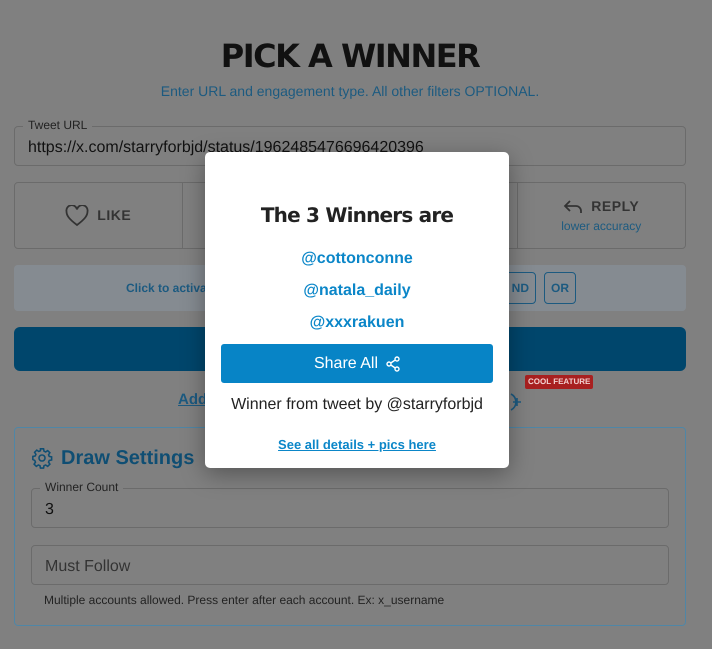  I want to click on subtitle: Enter URL and engagement type. All other filters OPTIONAL., so click(350, 91).